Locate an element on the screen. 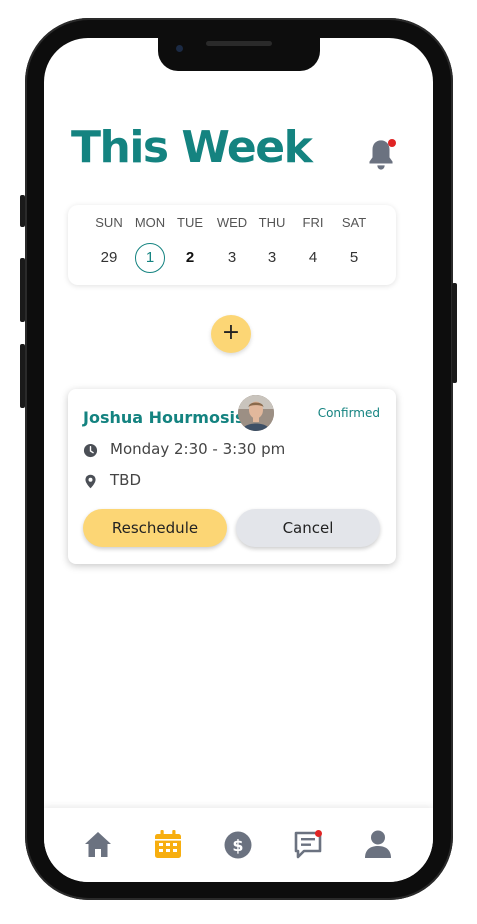  mute-switch is located at coordinates (22, 211).